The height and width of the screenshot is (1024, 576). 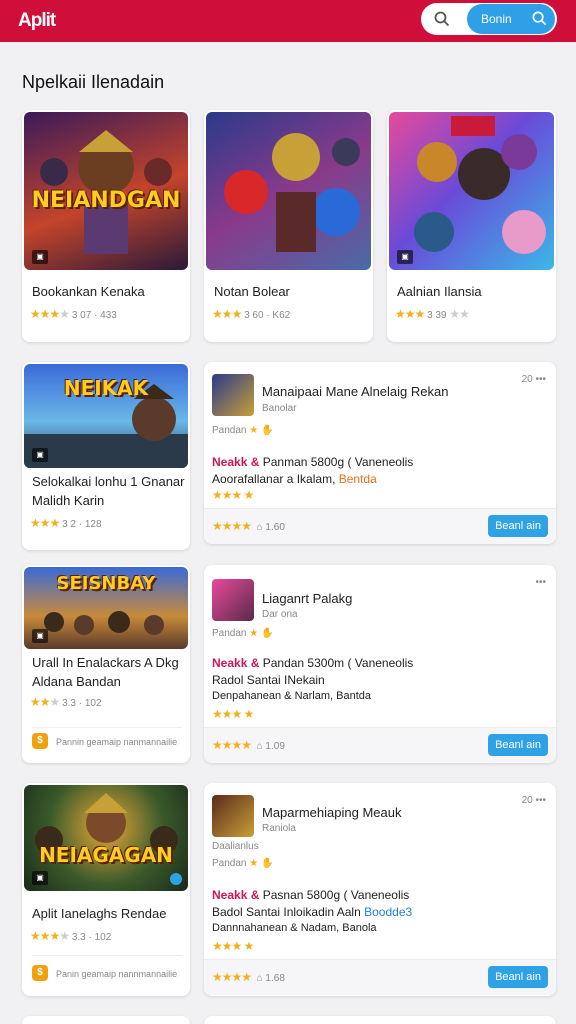 What do you see at coordinates (88, 291) in the screenshot?
I see `game-name: Bookankan Kenaka` at bounding box center [88, 291].